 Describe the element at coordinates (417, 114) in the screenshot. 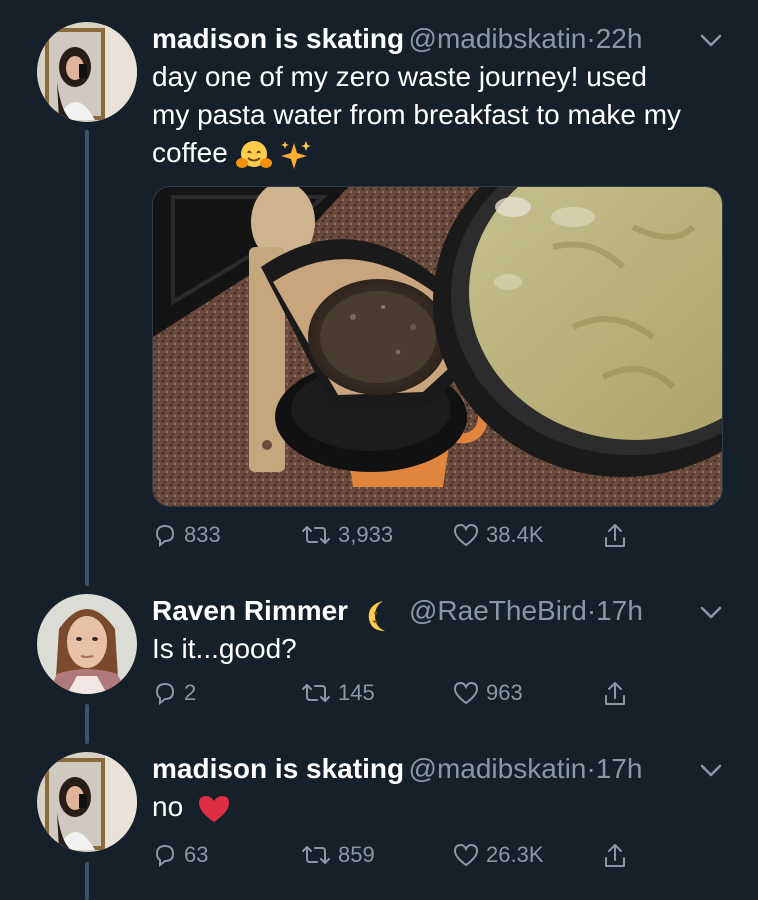

I see `tweet-text-line: my pasta water from breakfast to make my` at that location.